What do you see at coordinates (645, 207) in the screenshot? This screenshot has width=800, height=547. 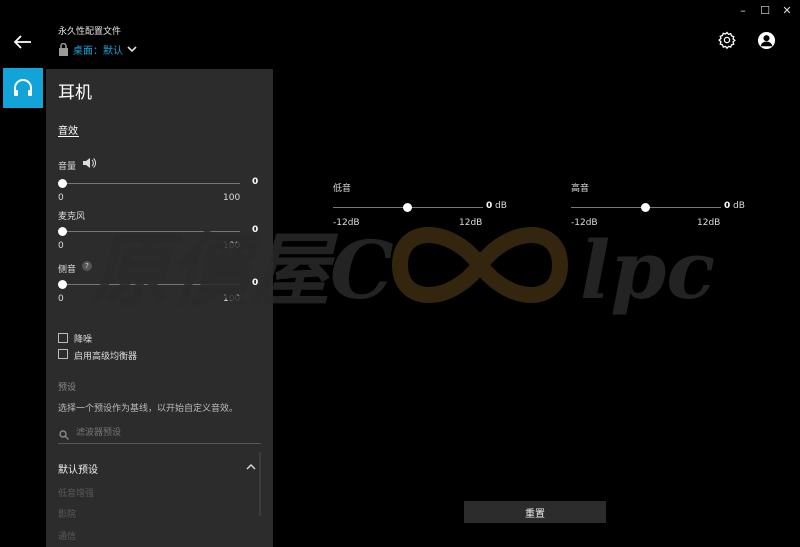 I see `treble-slider-handle` at bounding box center [645, 207].